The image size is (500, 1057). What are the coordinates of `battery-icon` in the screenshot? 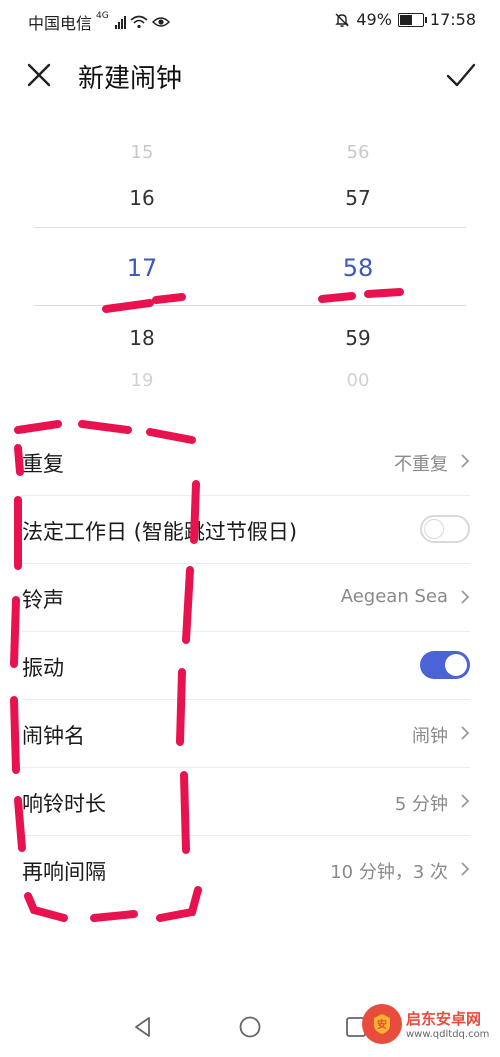 It's located at (412, 19).